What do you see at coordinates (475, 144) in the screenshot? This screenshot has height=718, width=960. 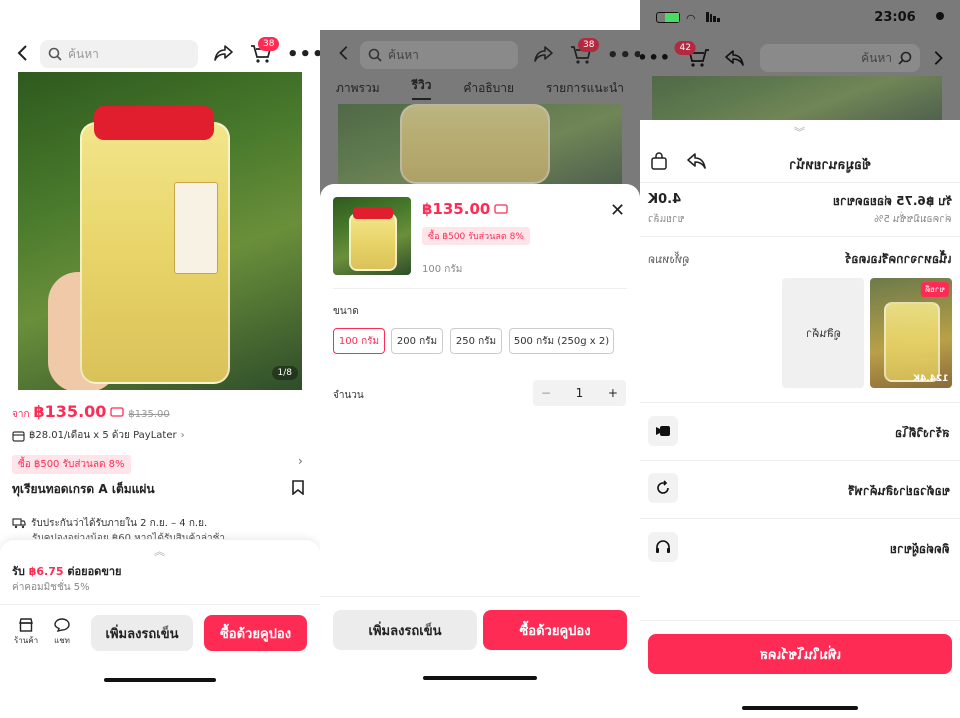 I see `jar` at bounding box center [475, 144].